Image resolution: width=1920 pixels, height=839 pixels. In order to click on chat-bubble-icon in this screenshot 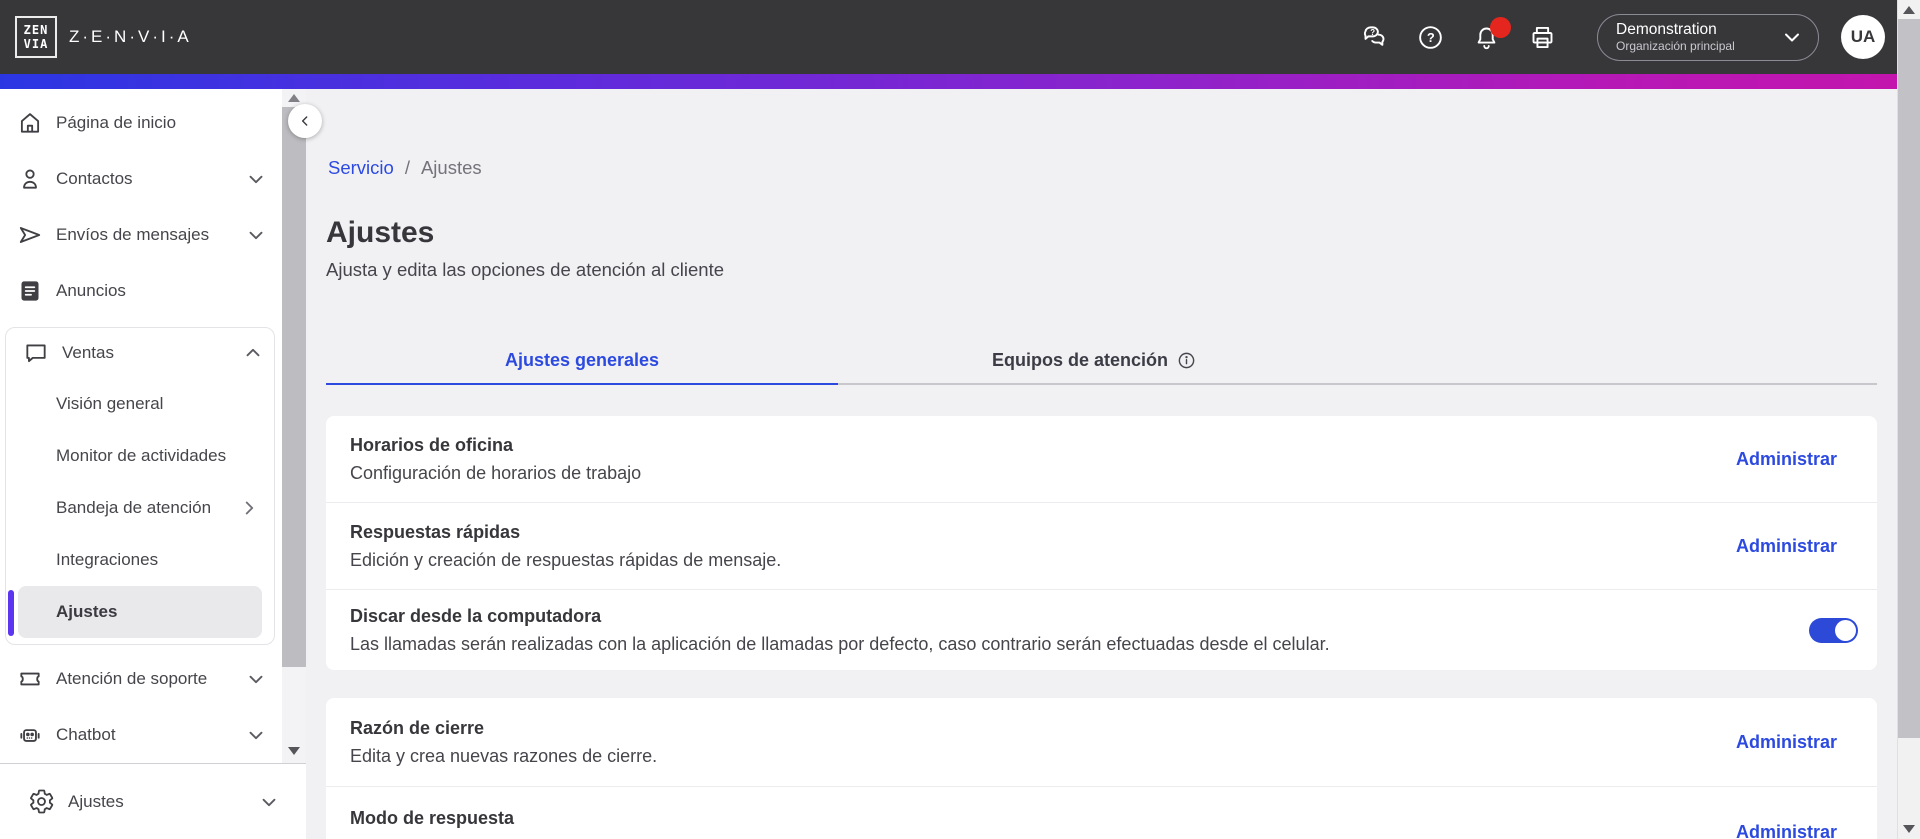, I will do `click(36, 353)`.